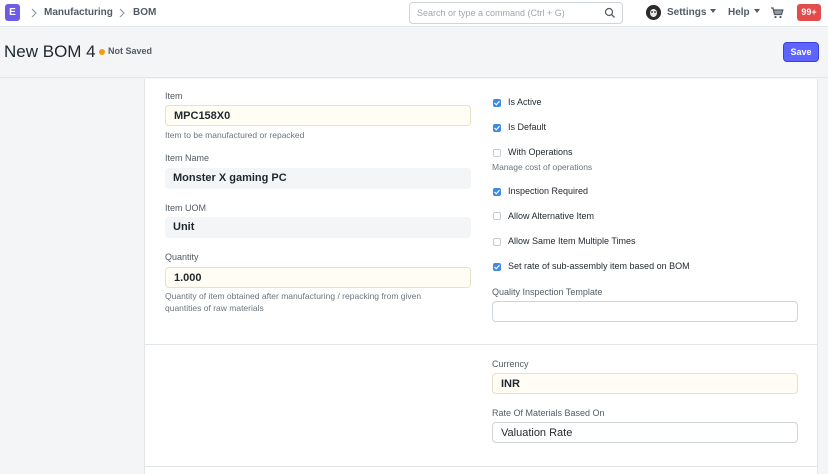 The image size is (828, 474). I want to click on item-uom-label: Item UOM, so click(186, 208).